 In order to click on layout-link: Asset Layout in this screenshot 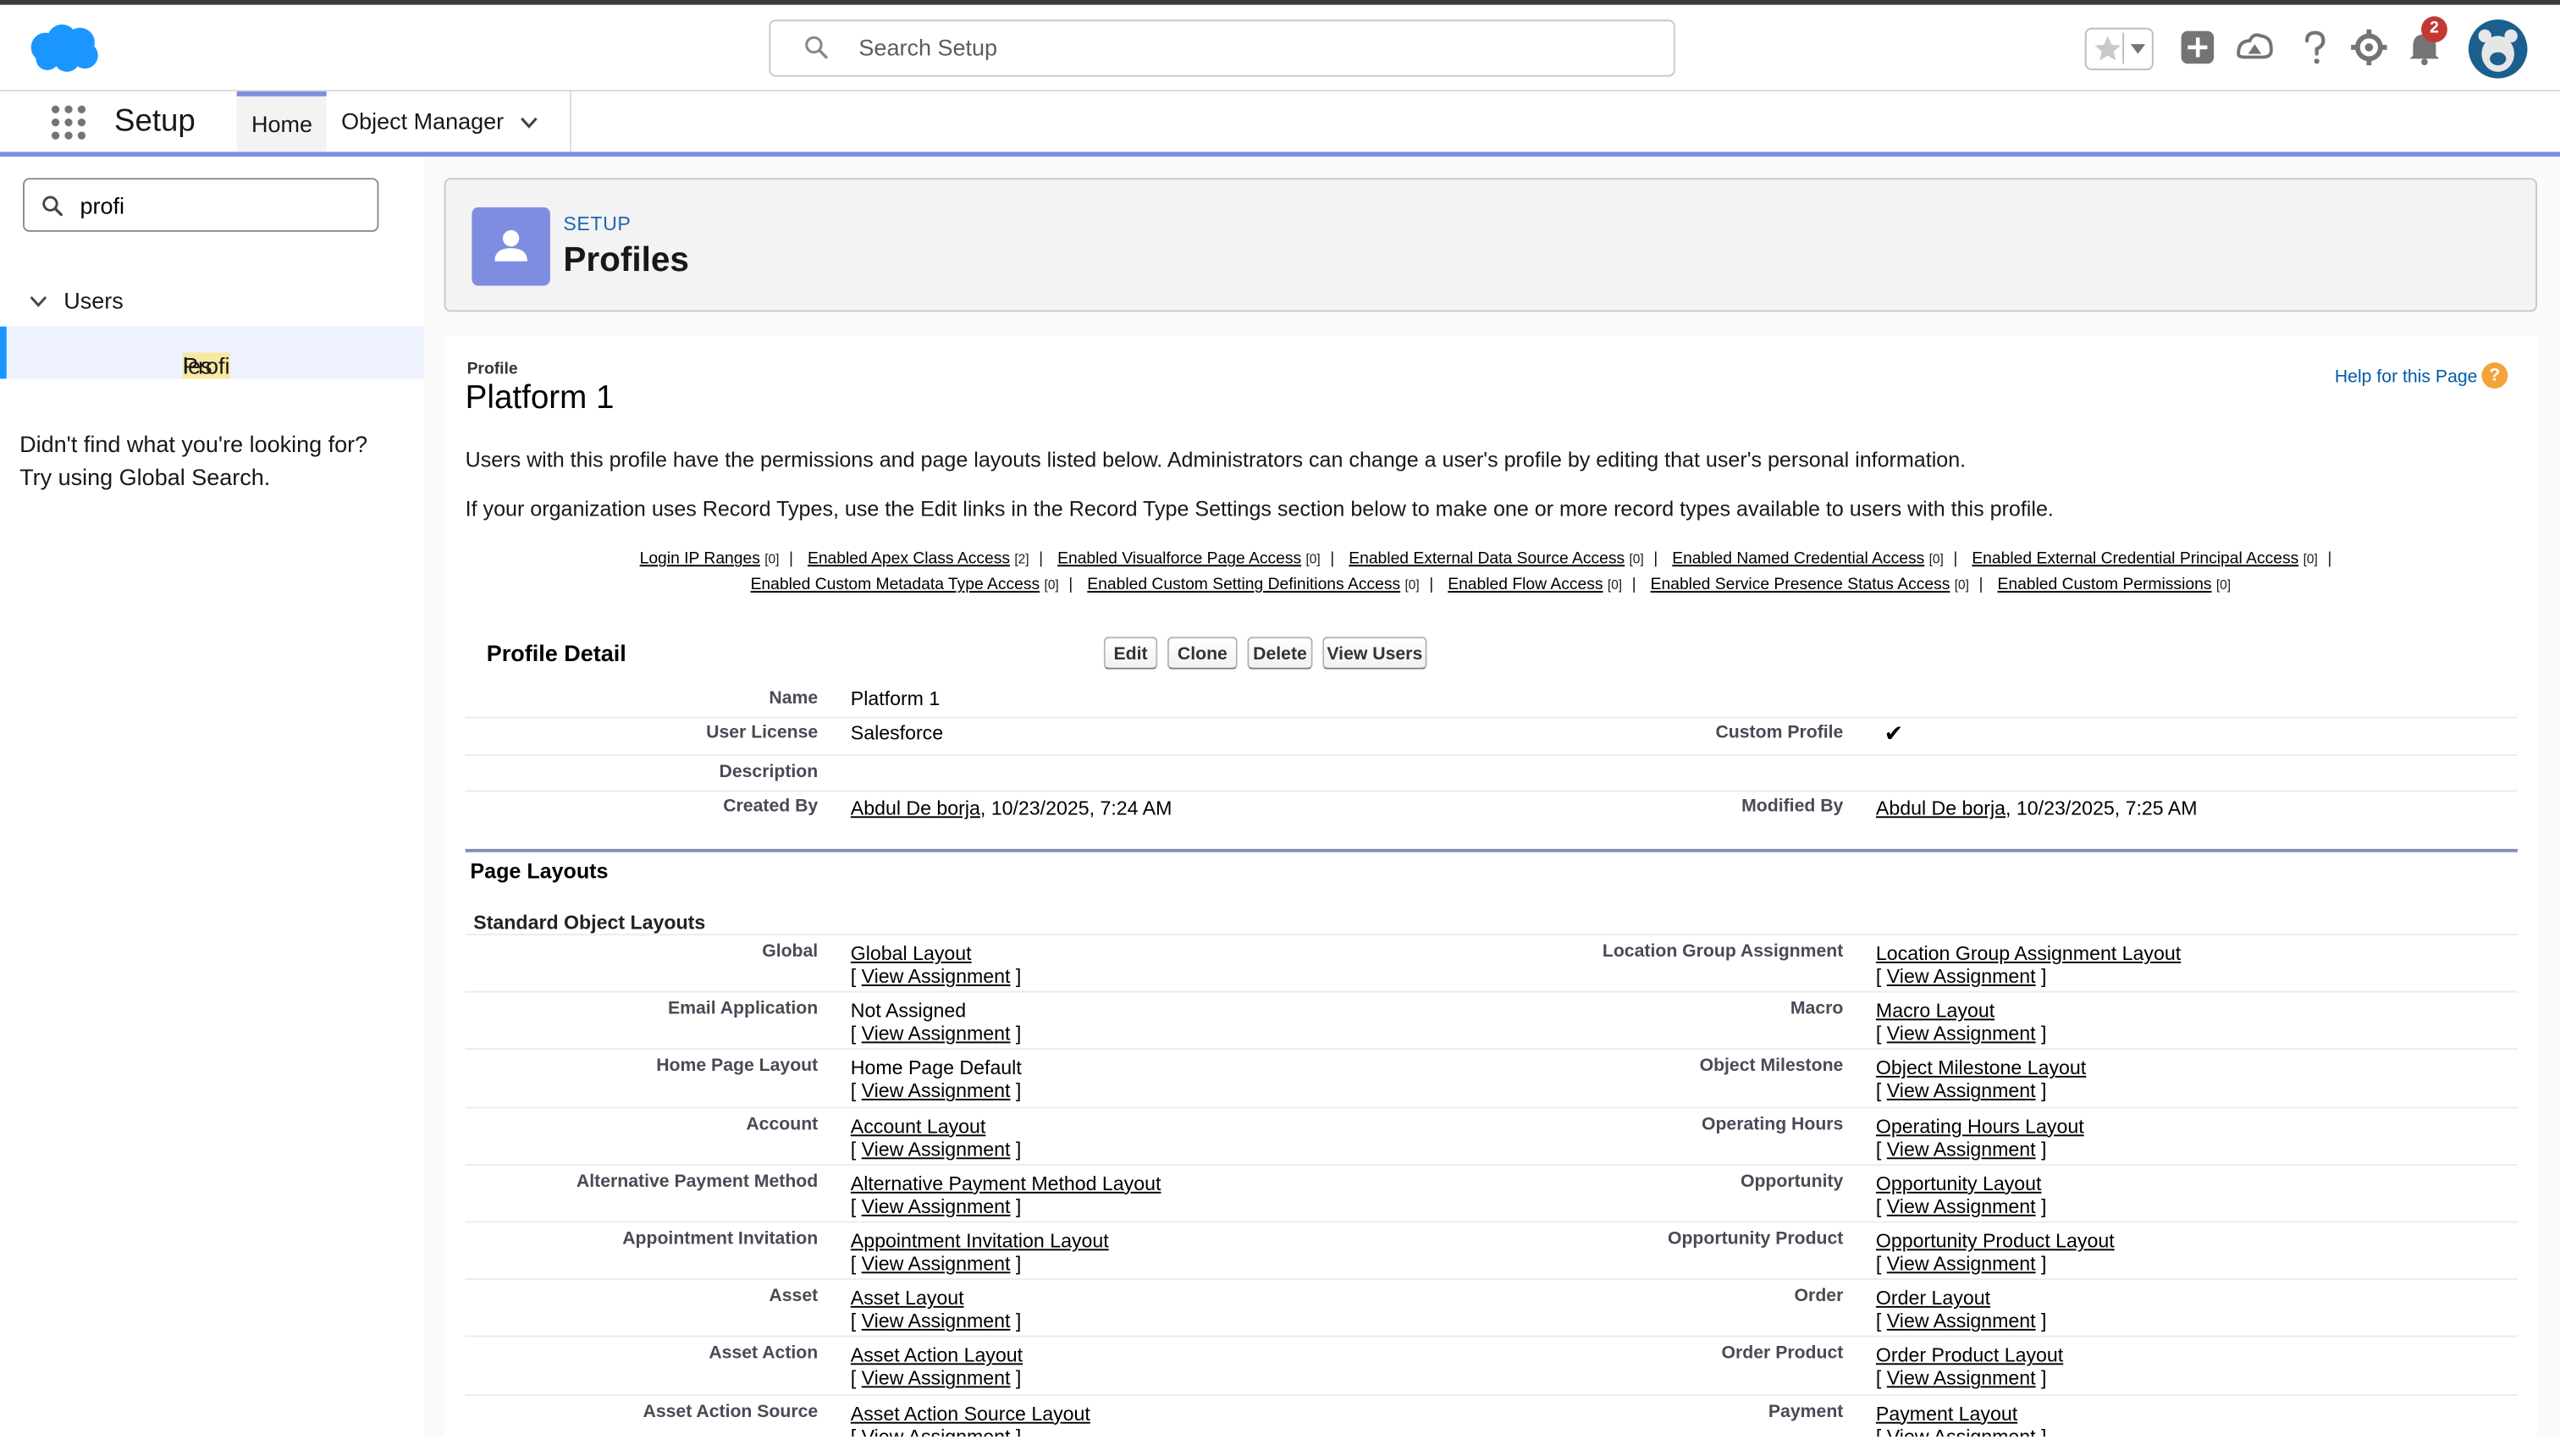, I will do `click(907, 1298)`.